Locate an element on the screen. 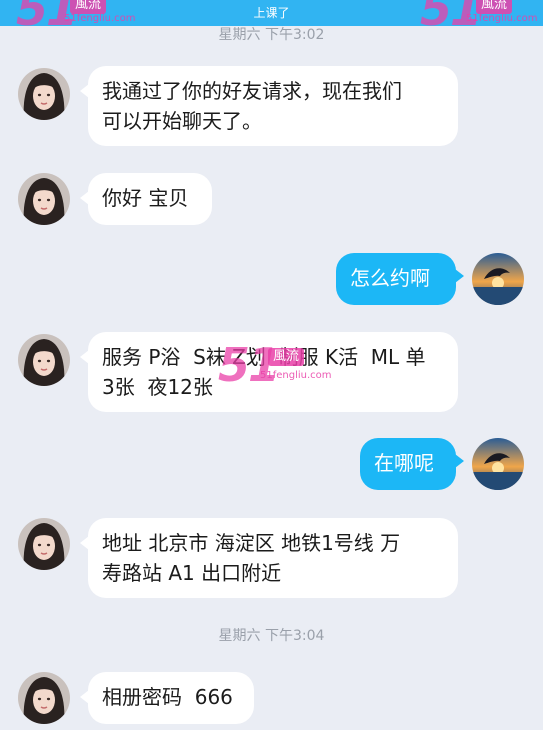 The width and height of the screenshot is (543, 730). timestamp: 星期六 下午3:04 is located at coordinates (271, 636).